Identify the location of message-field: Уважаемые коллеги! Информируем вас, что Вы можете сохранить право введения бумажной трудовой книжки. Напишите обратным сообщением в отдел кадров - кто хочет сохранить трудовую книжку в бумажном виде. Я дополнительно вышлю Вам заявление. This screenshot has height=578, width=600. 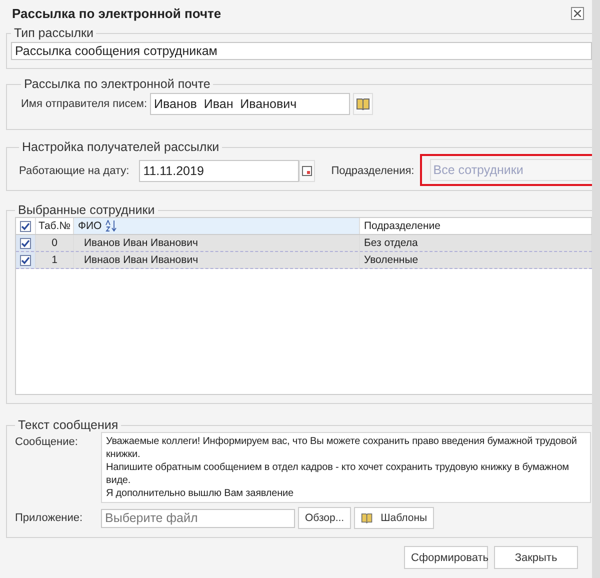
(346, 467).